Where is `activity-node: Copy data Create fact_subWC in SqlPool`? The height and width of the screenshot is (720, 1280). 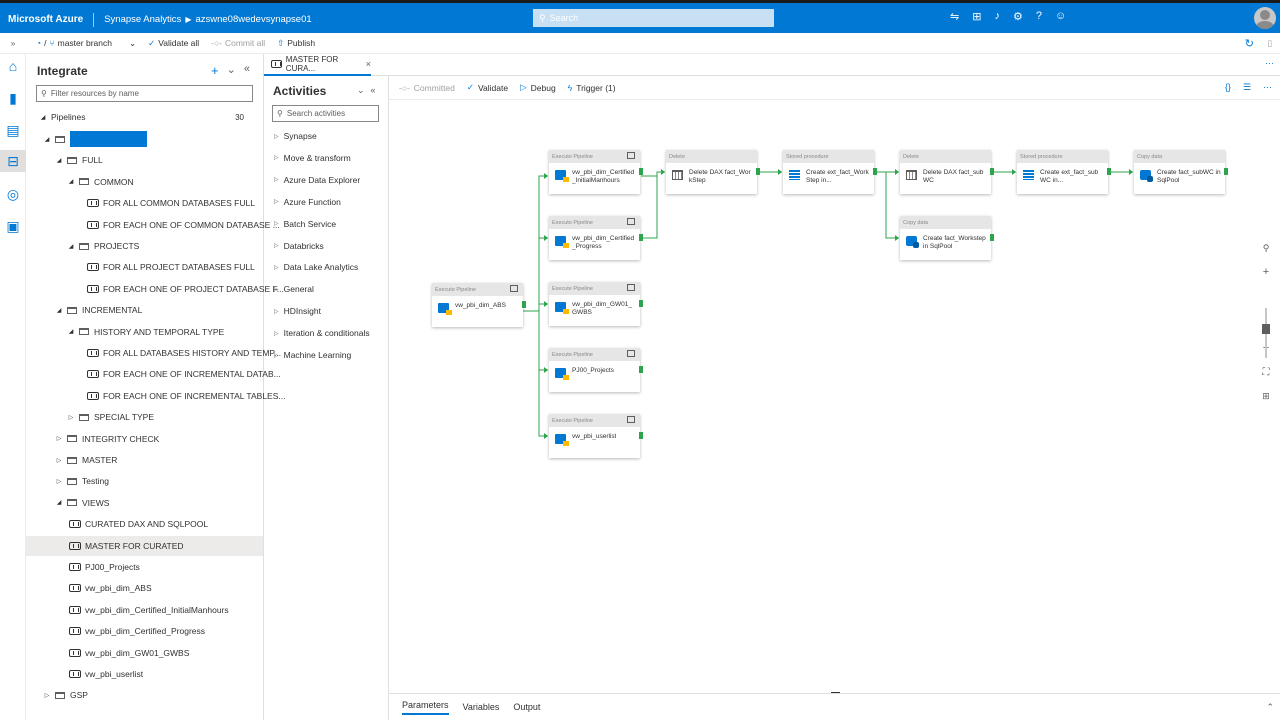
activity-node: Copy data Create fact_subWC in SqlPool is located at coordinates (1181, 172).